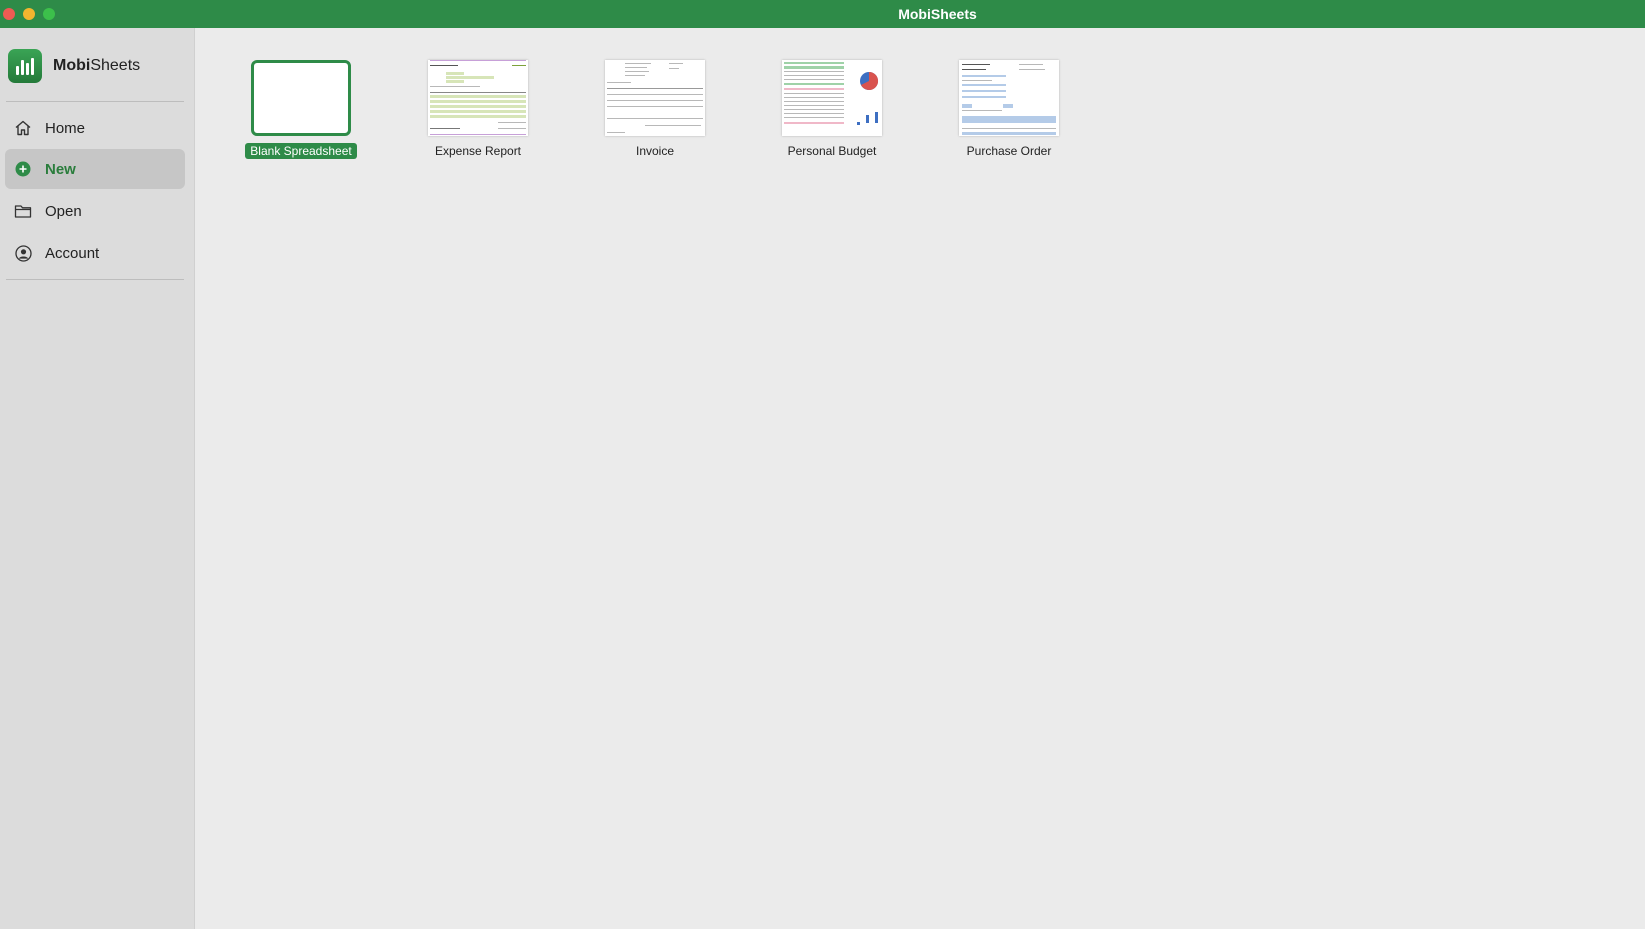 The width and height of the screenshot is (1645, 929). What do you see at coordinates (97, 478) in the screenshot?
I see `sidebar: MobiSheets Home New Open Account` at bounding box center [97, 478].